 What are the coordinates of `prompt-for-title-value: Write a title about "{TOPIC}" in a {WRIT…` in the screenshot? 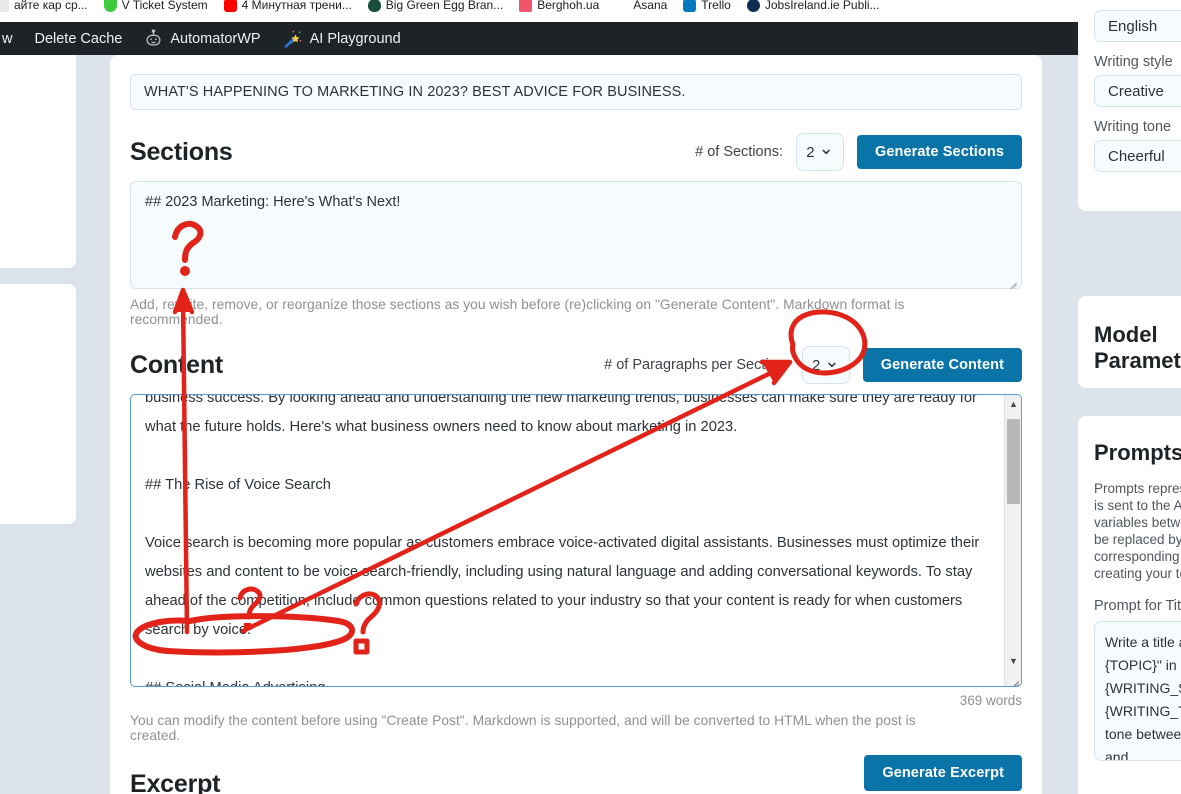 It's located at (1143, 697).